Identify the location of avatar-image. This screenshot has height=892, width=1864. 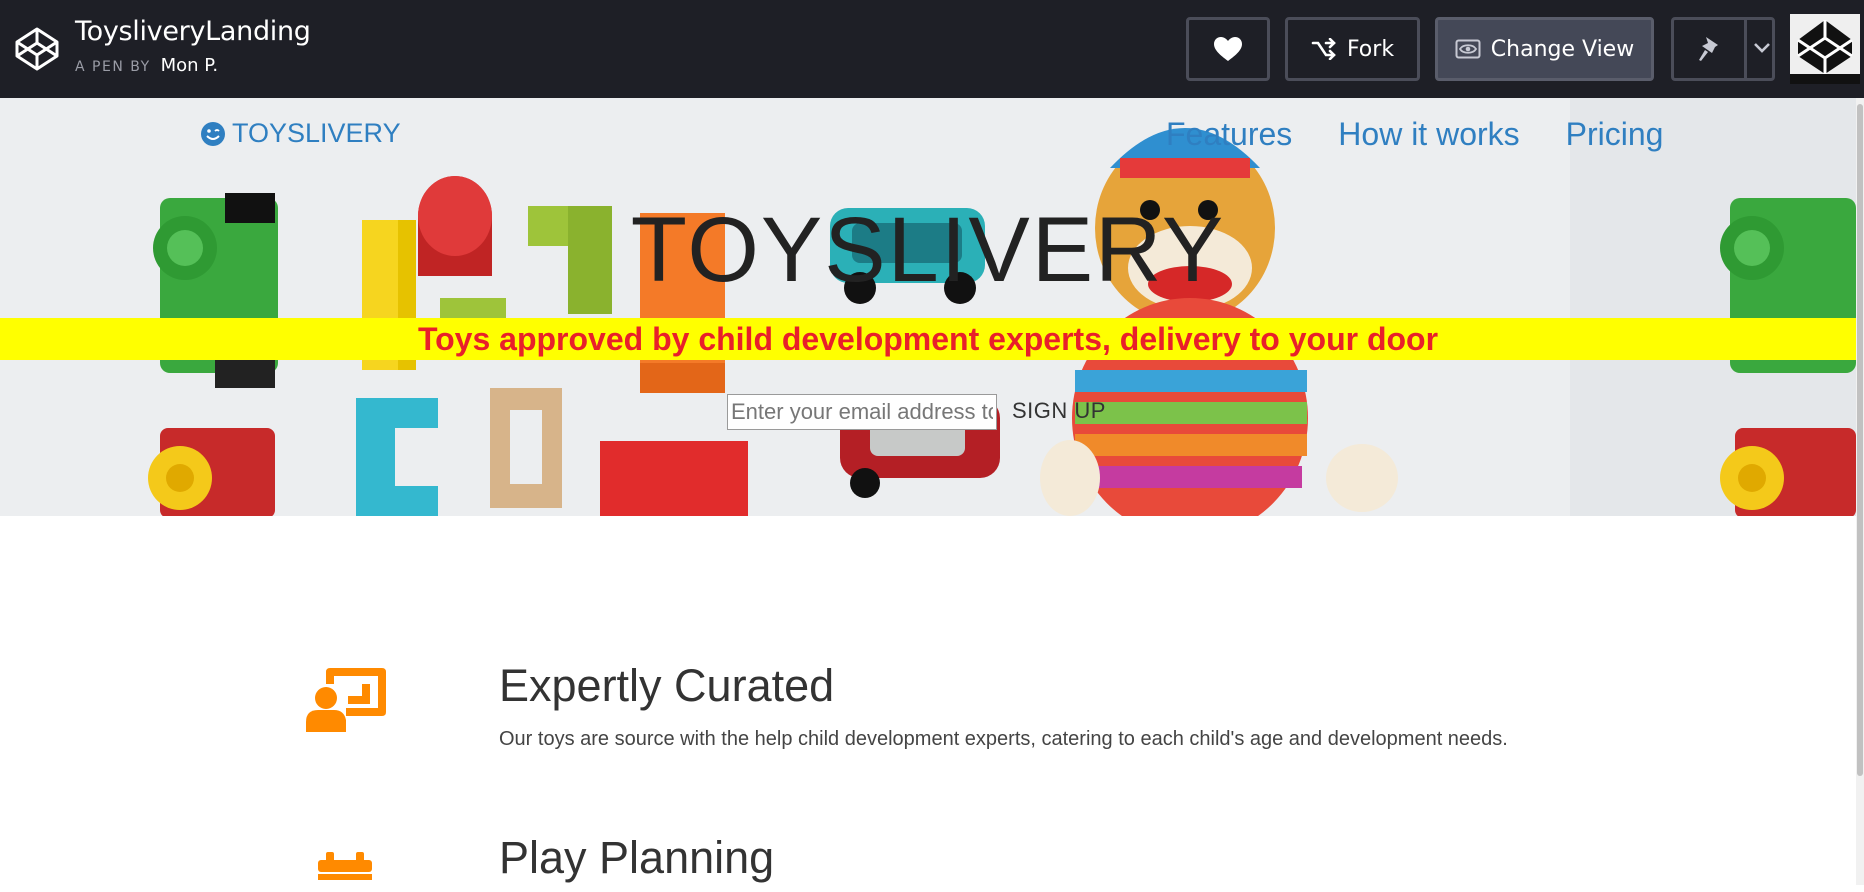
(1825, 49).